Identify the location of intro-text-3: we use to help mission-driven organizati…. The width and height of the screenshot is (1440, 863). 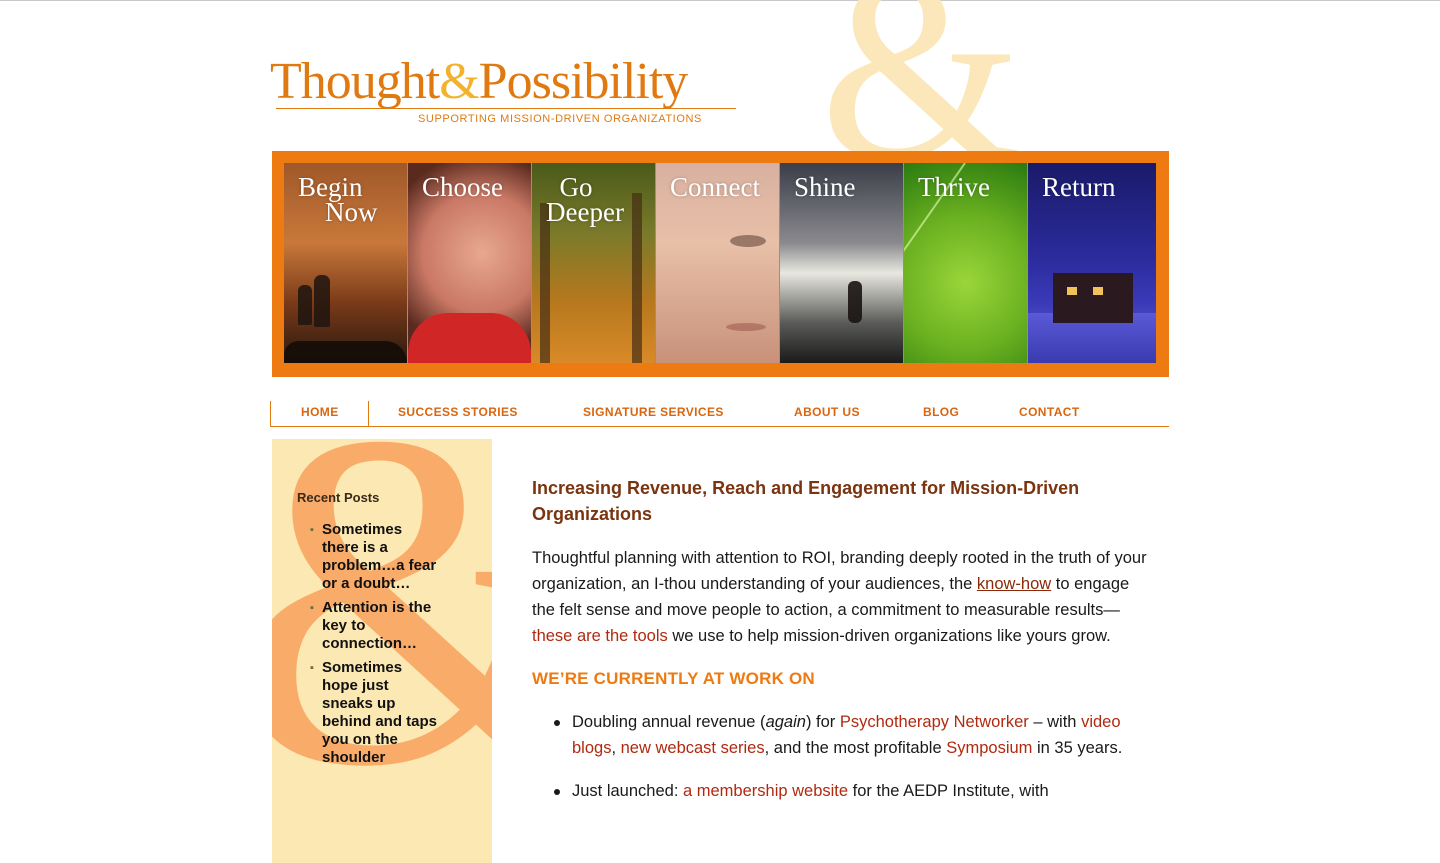
(889, 636).